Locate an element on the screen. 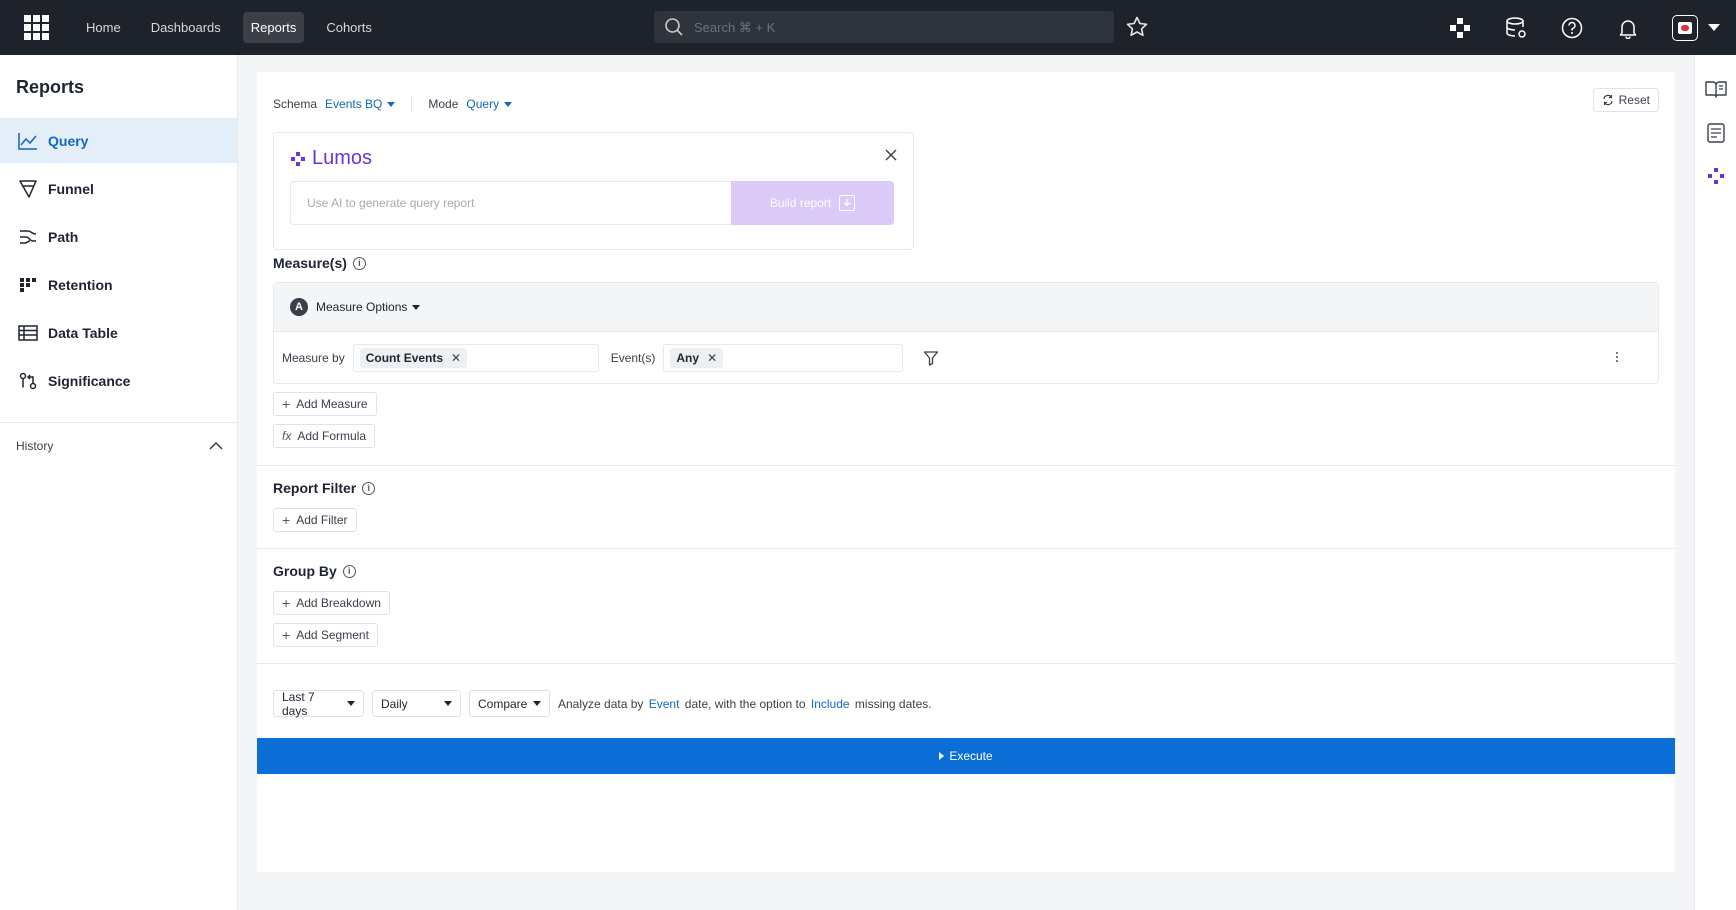 The width and height of the screenshot is (1736, 910). event-chip: Any ✕ is located at coordinates (697, 358).